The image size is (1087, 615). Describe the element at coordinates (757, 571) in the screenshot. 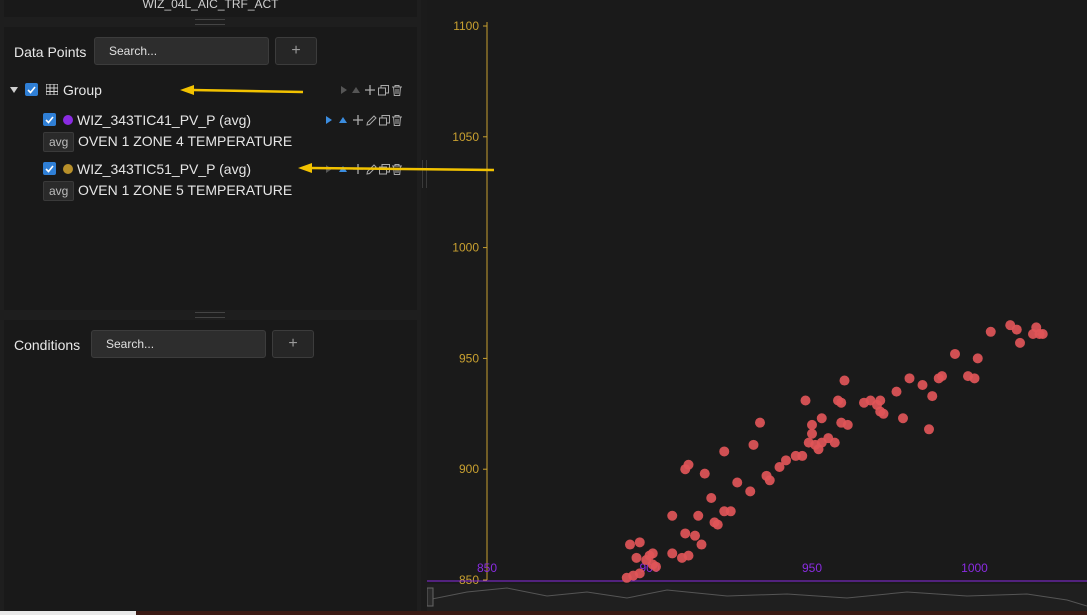

I see `x-axis: 8509009501000` at that location.